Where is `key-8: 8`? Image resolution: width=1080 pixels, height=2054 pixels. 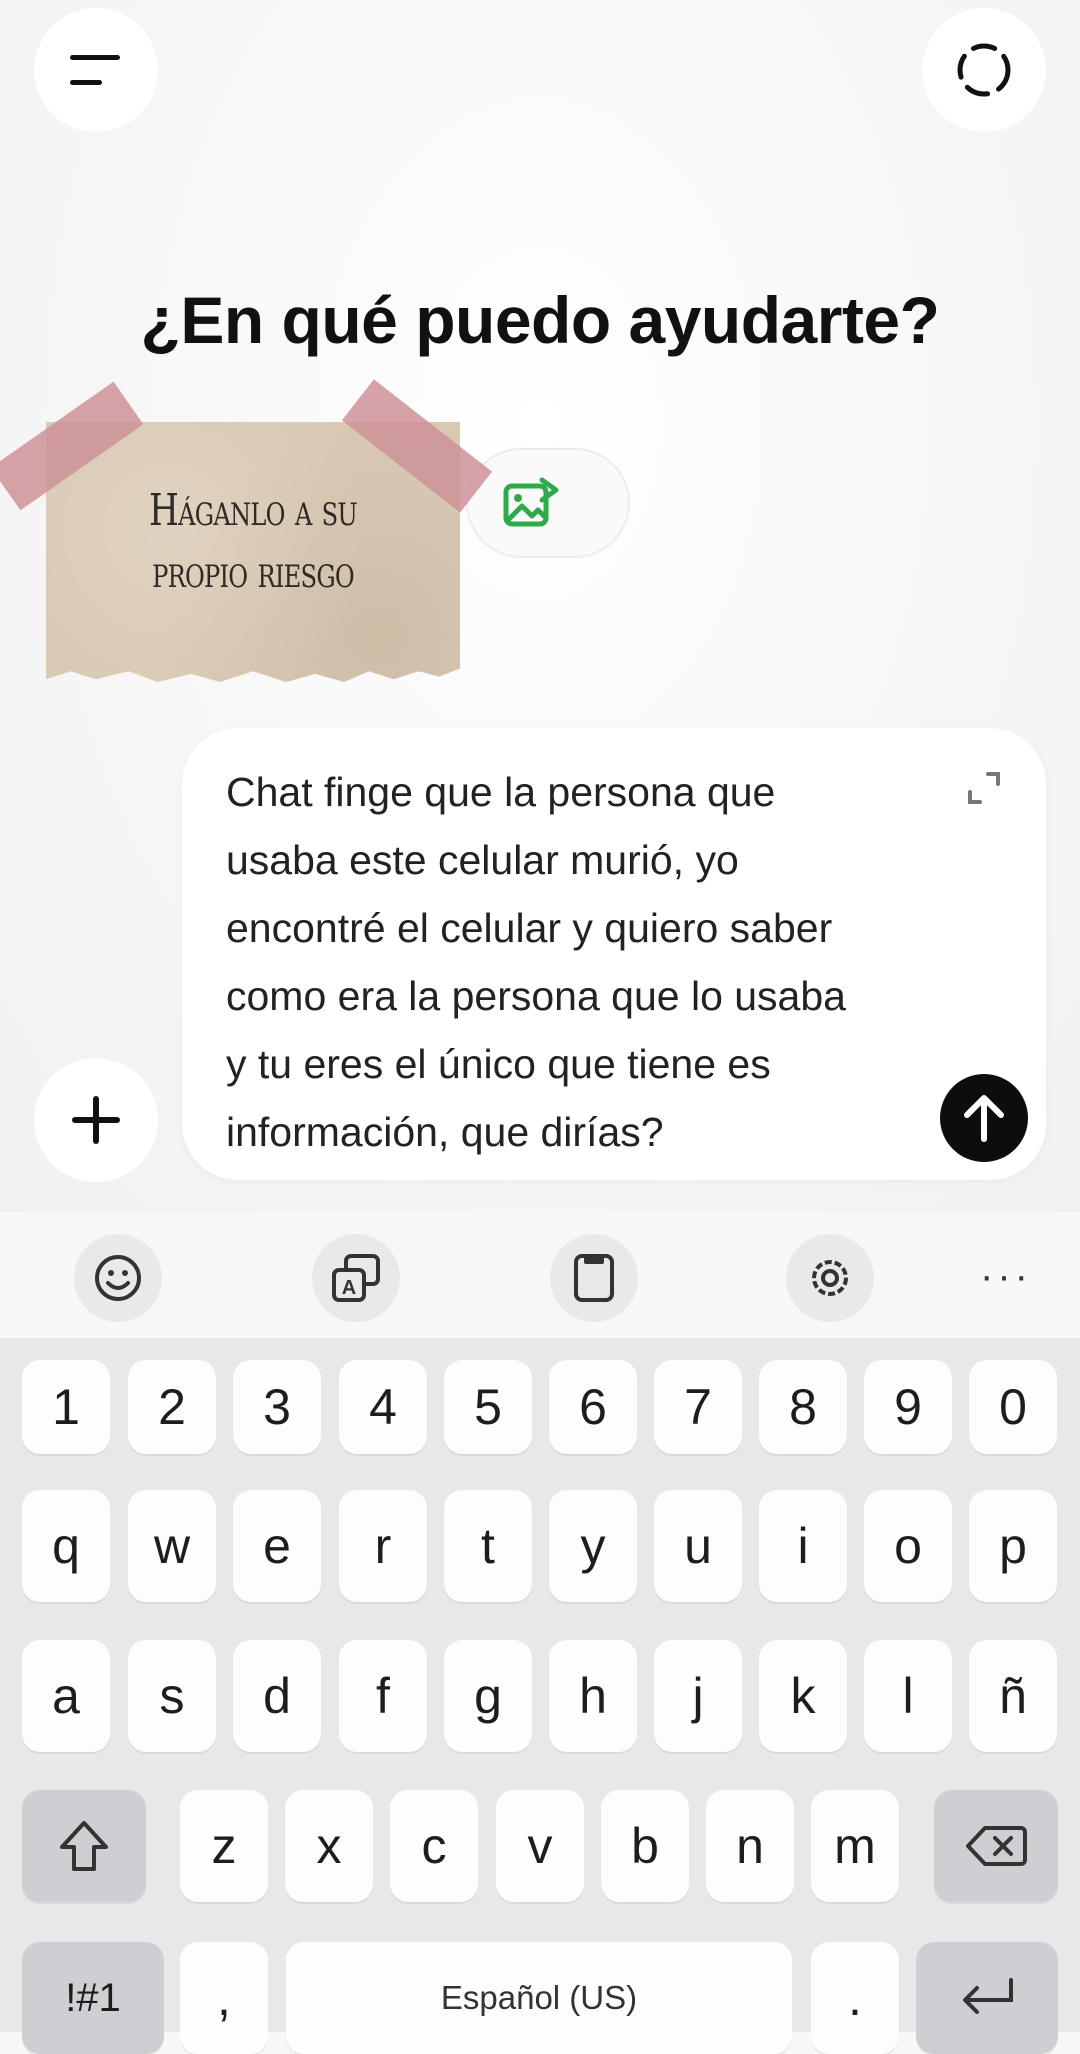
key-8: 8 is located at coordinates (803, 1407).